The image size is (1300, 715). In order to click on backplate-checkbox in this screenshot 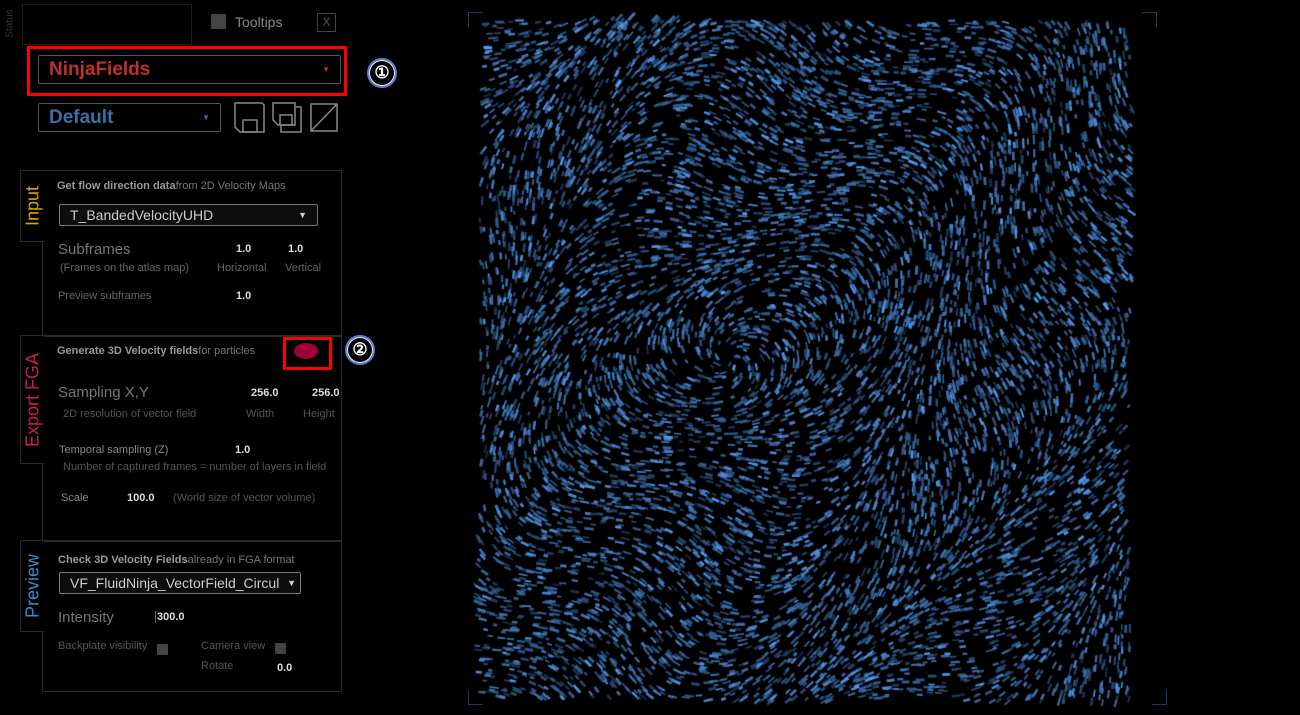, I will do `click(162, 649)`.